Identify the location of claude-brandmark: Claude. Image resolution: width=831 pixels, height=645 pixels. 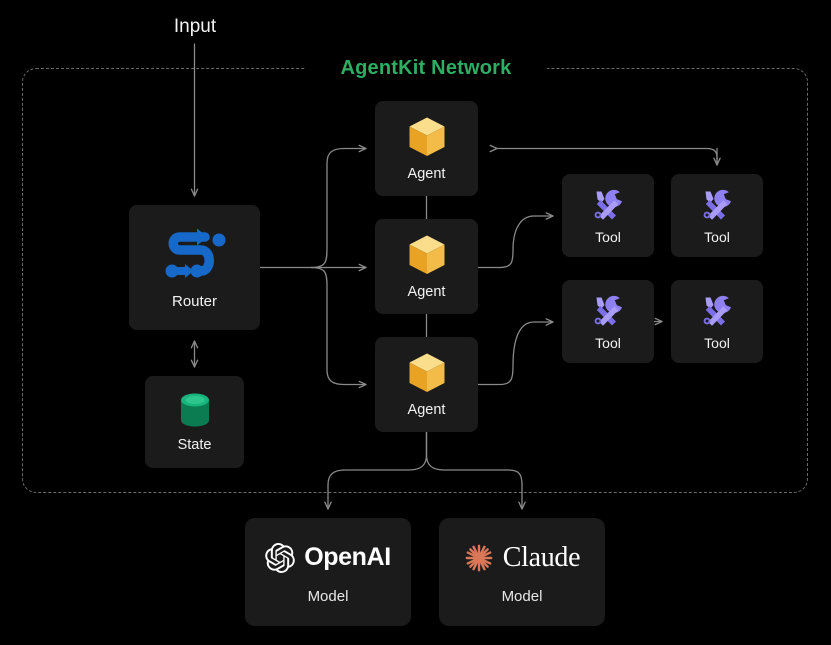
(522, 558).